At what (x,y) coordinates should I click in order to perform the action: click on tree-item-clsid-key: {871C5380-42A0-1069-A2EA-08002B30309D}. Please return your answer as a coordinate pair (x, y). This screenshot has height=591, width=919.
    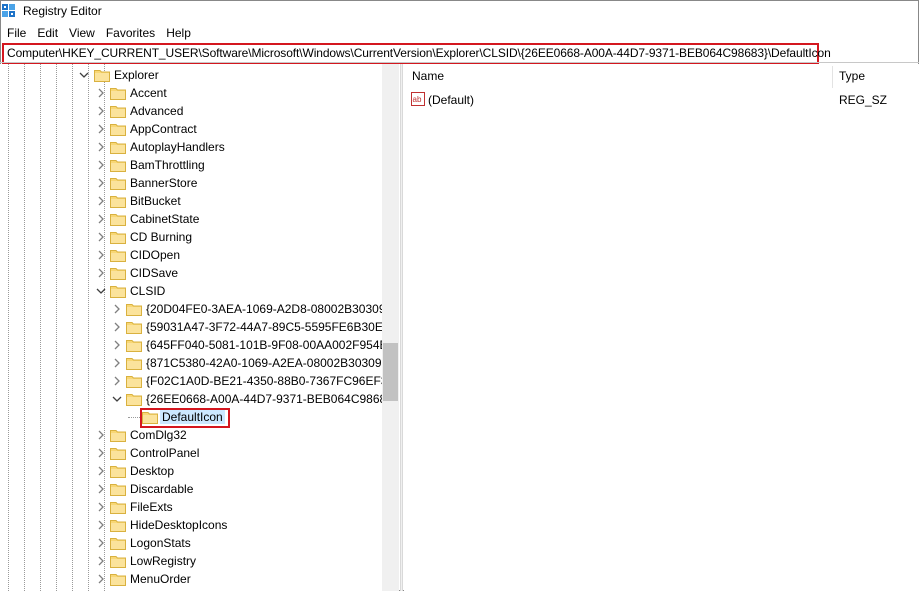
    Looking at the image, I should click on (197, 363).